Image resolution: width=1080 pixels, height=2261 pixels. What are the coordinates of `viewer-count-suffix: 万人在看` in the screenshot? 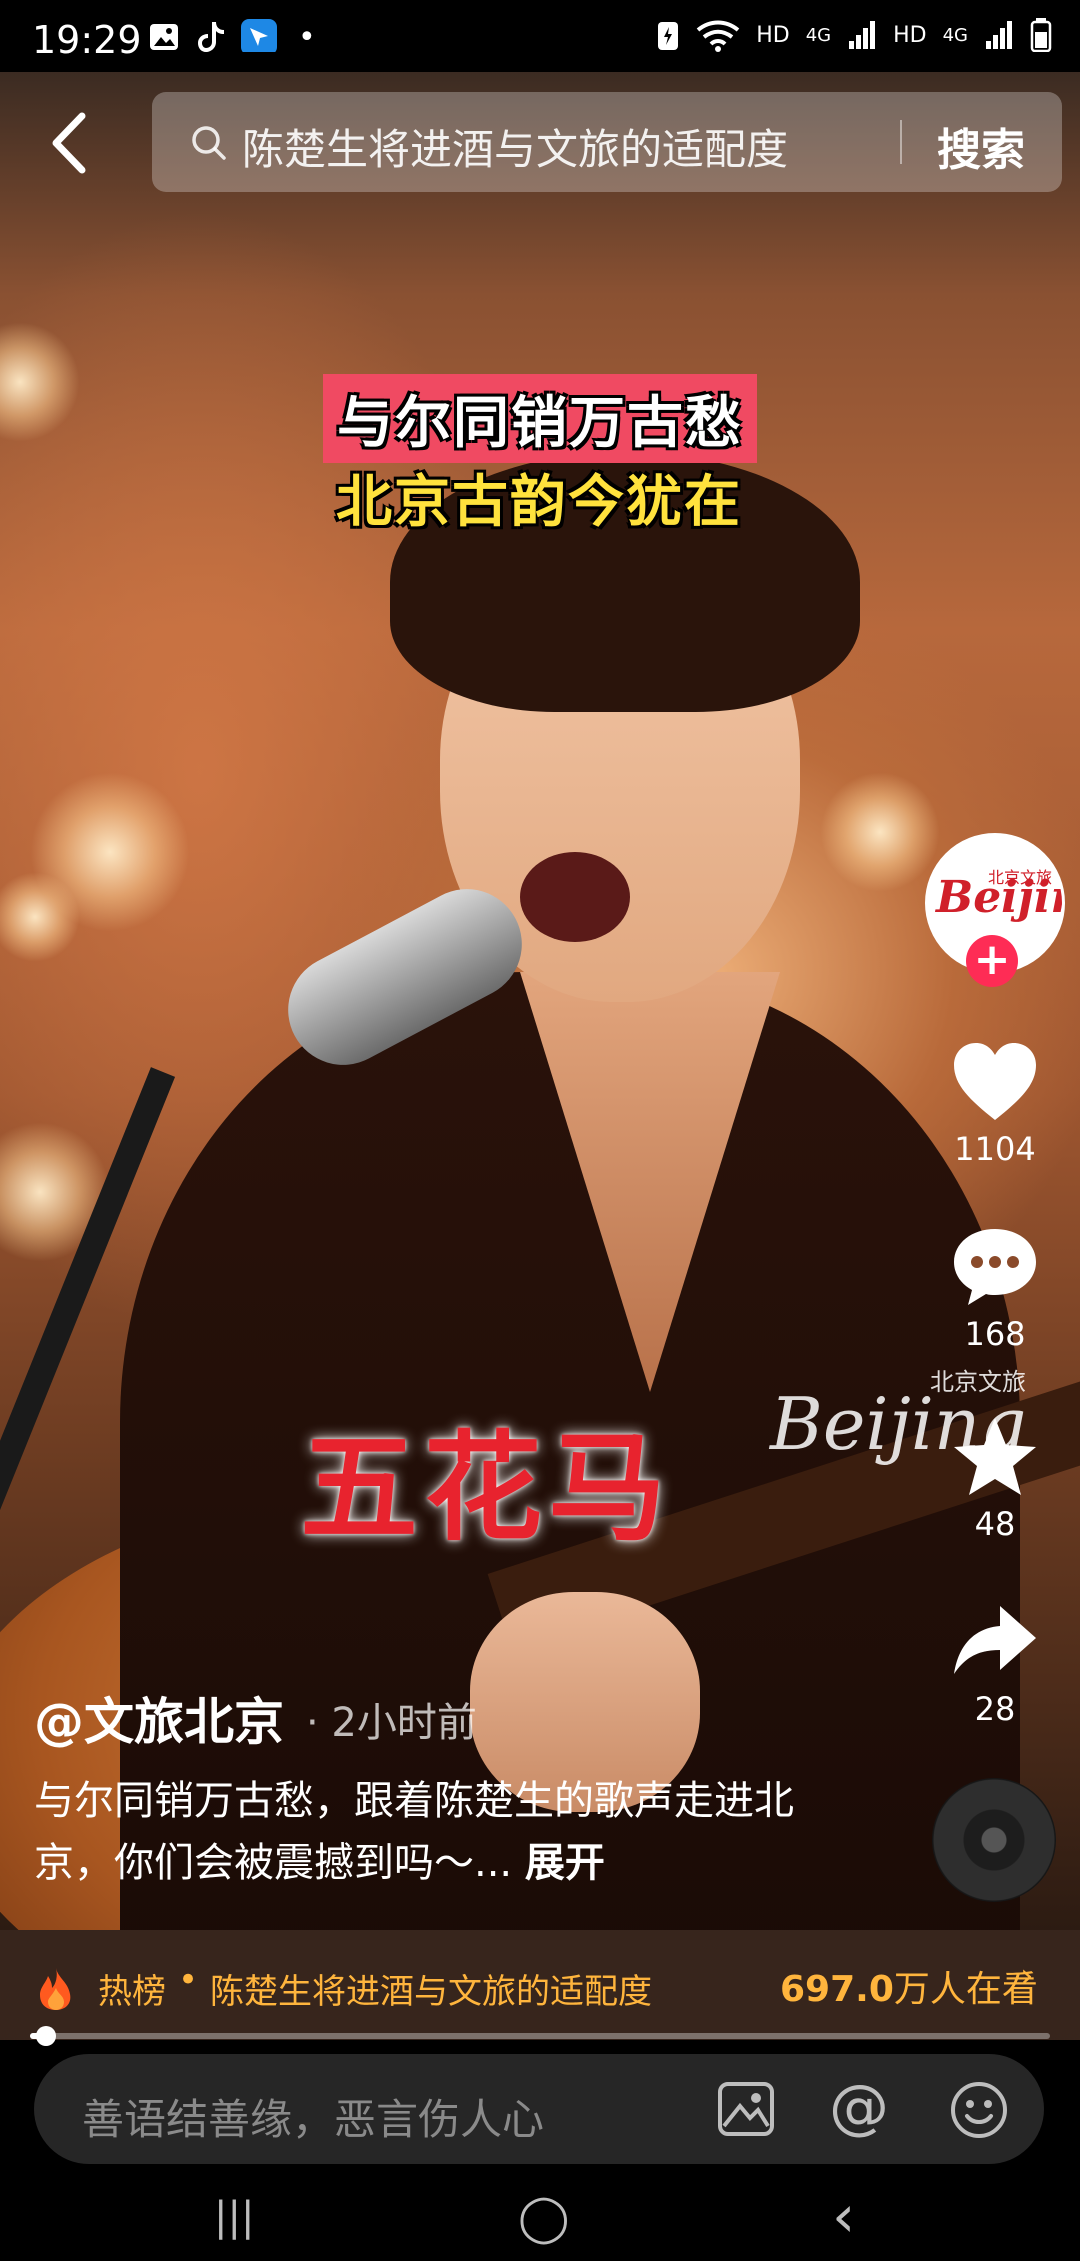 It's located at (965, 1989).